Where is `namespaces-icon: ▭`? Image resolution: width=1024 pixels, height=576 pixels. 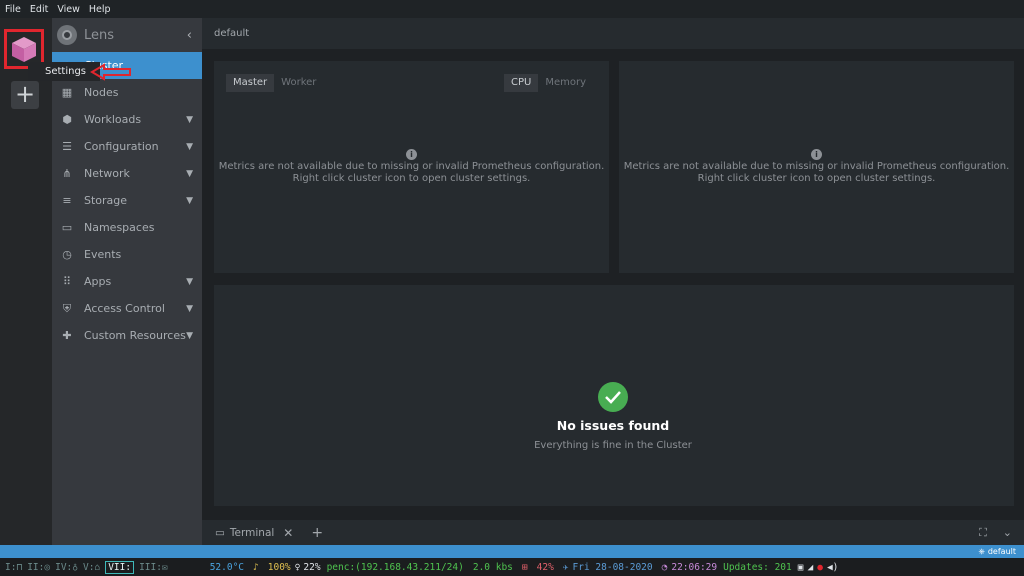 namespaces-icon: ▭ is located at coordinates (67, 227).